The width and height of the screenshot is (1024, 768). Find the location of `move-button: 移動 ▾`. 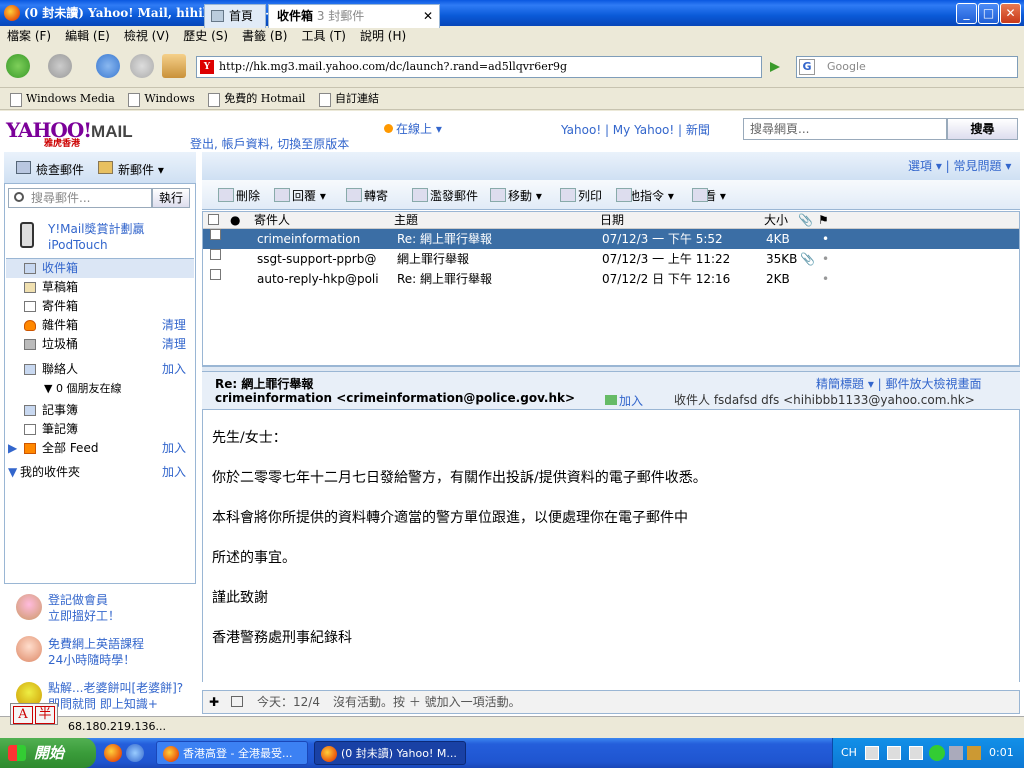

move-button: 移動 ▾ is located at coordinates (516, 195).